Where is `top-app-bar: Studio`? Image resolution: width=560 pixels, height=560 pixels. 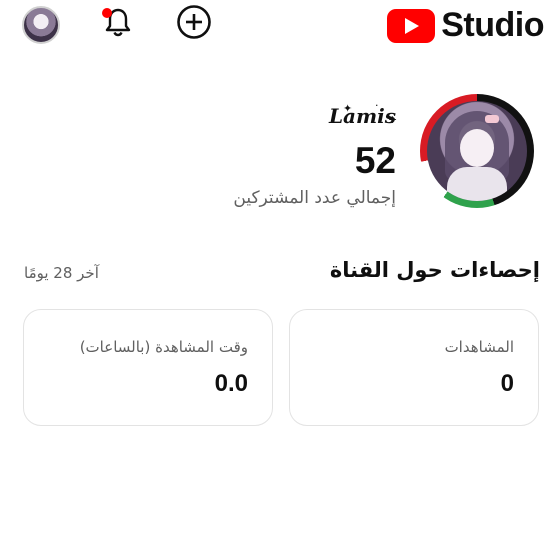 top-app-bar: Studio is located at coordinates (280, 26).